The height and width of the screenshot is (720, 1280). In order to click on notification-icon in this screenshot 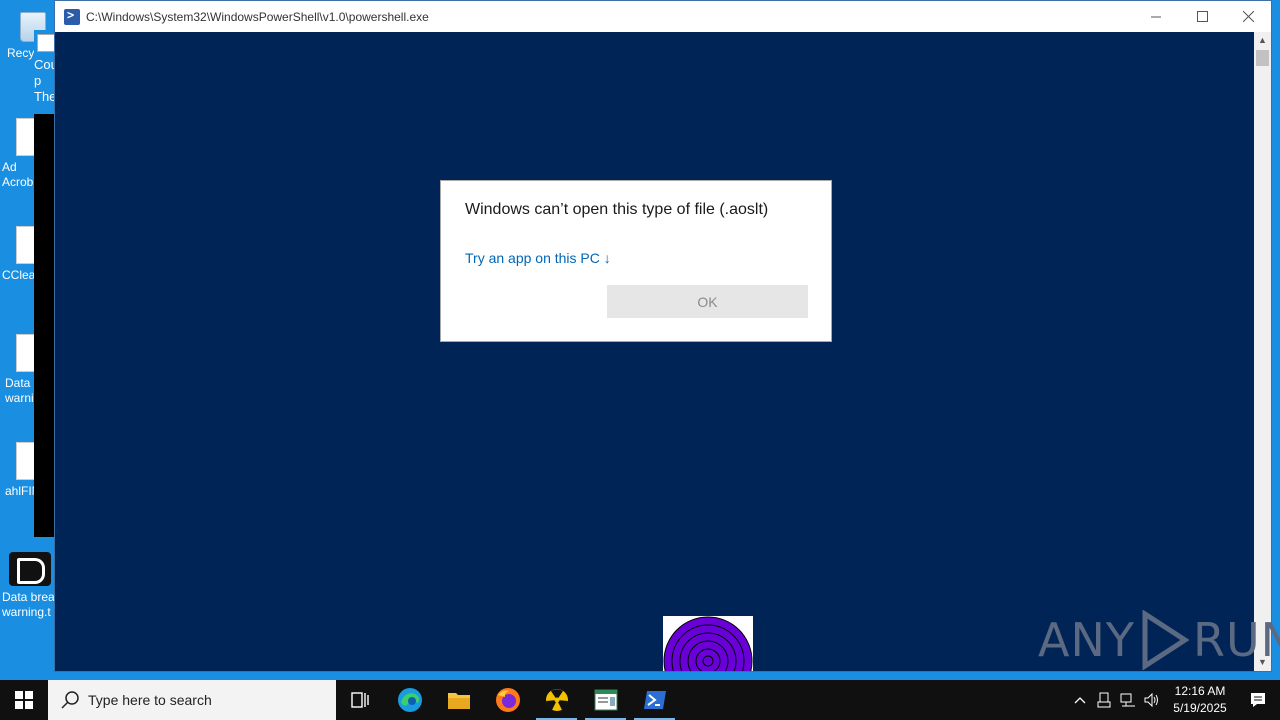, I will do `click(1258, 700)`.